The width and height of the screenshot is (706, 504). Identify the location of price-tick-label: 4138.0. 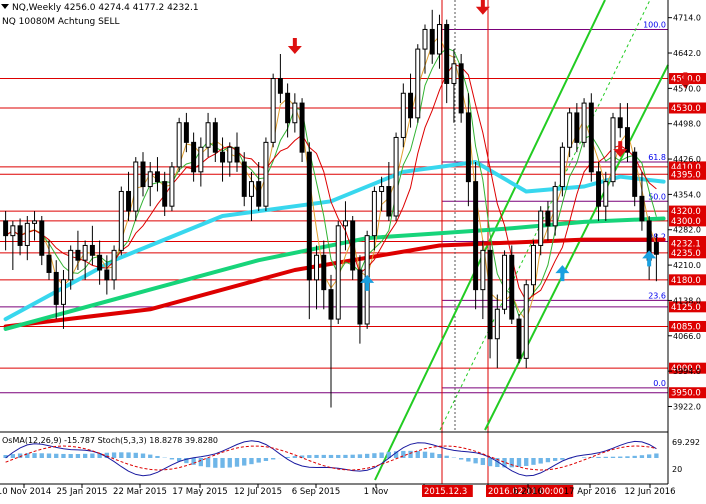
(687, 300).